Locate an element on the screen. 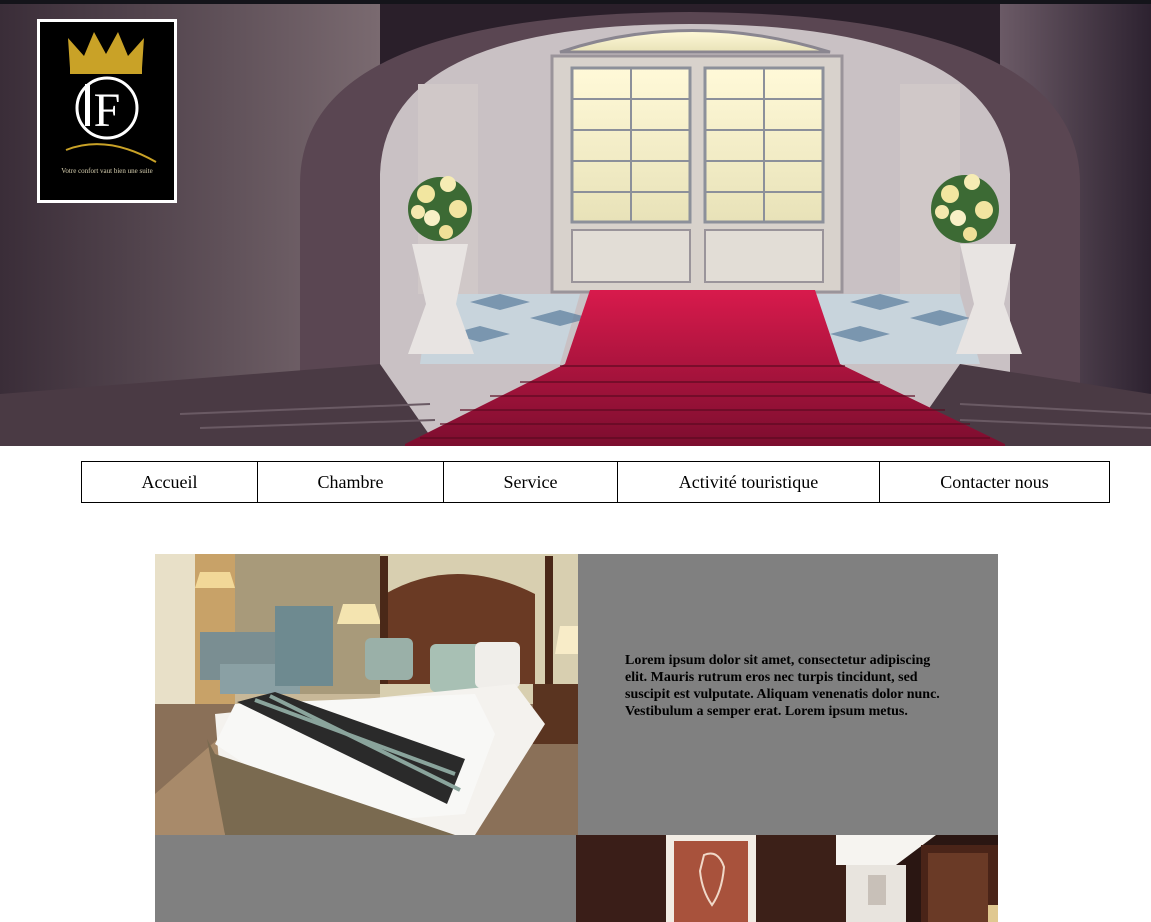  logo-monogram: F is located at coordinates (107, 110).